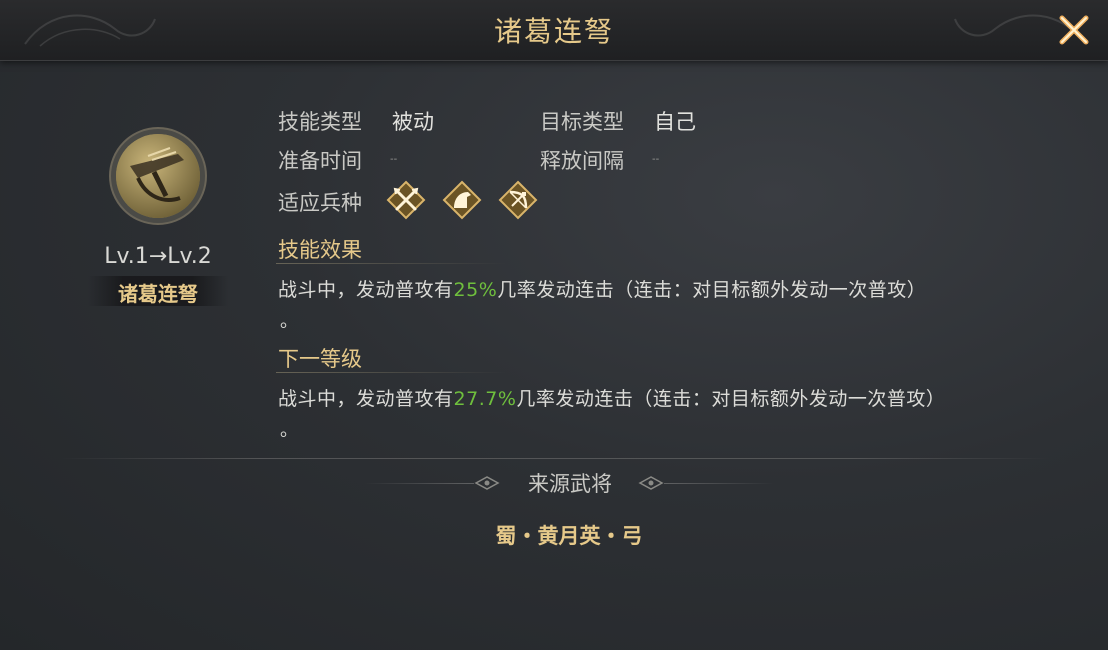 The height and width of the screenshot is (650, 1108). What do you see at coordinates (413, 122) in the screenshot?
I see `skill-type-value: 被动` at bounding box center [413, 122].